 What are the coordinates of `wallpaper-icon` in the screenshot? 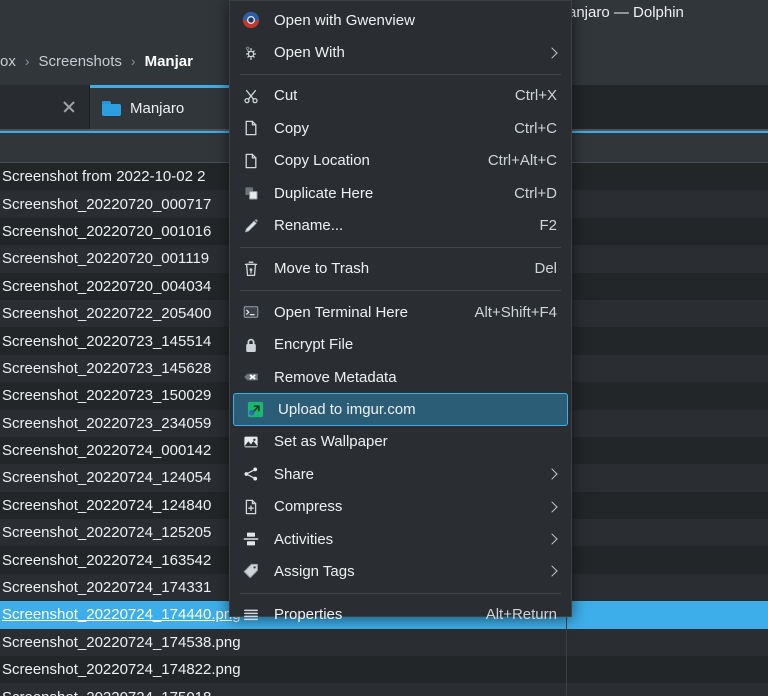 It's located at (251, 442).